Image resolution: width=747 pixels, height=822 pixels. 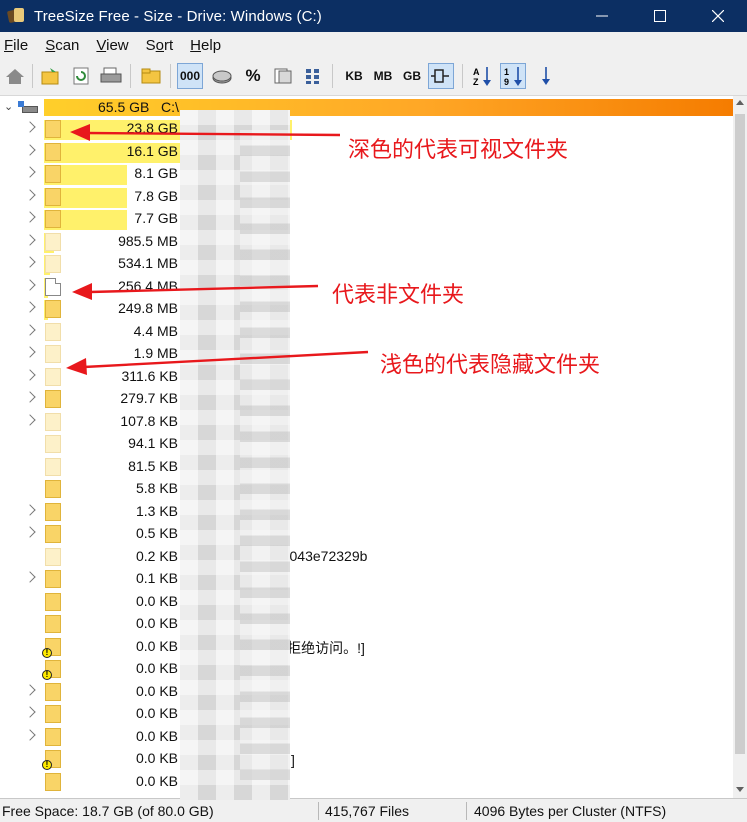 What do you see at coordinates (366, 332) in the screenshot?
I see `tree-row: 4.4 MBF` at bounding box center [366, 332].